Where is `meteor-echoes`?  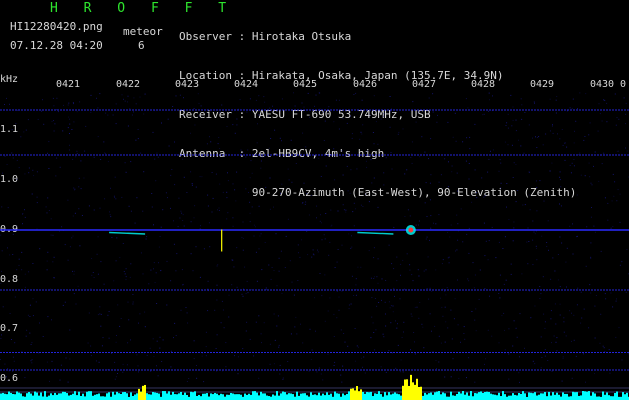
meteor-echoes is located at coordinates (262, 238).